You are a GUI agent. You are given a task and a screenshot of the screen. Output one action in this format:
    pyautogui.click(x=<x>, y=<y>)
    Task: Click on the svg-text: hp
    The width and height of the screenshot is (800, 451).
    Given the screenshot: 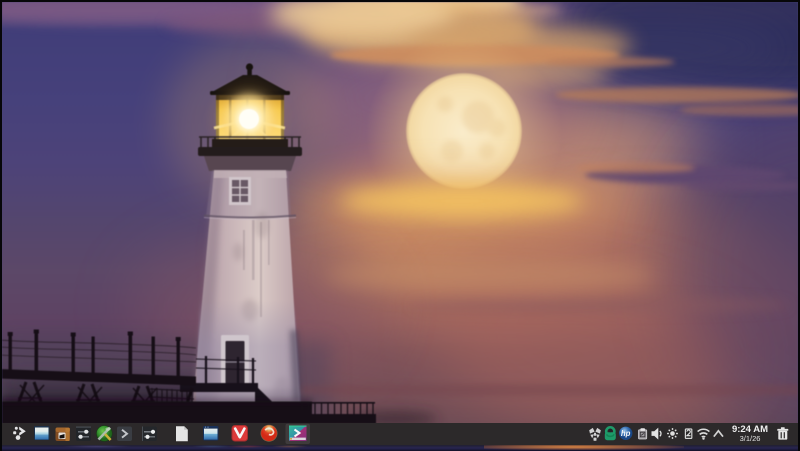 What is the action you would take?
    pyautogui.click(x=626, y=433)
    